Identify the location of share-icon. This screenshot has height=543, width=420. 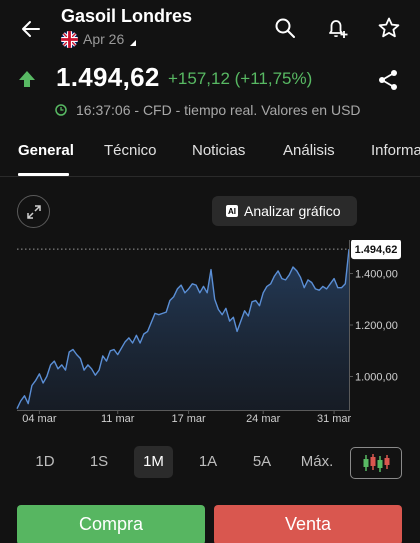
(389, 81).